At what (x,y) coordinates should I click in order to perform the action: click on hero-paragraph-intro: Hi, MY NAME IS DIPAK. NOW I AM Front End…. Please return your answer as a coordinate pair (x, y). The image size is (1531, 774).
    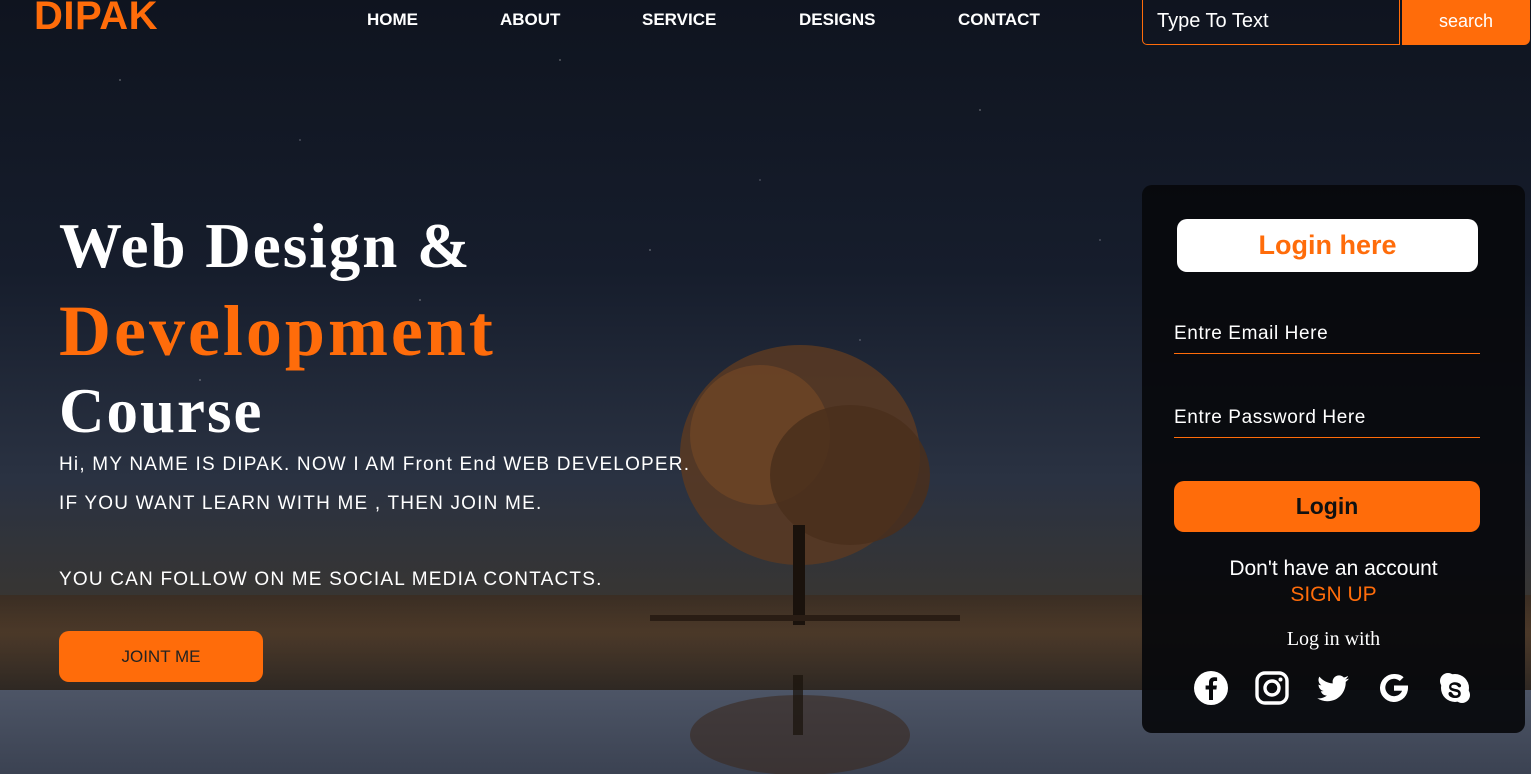
    Looking at the image, I should click on (375, 464).